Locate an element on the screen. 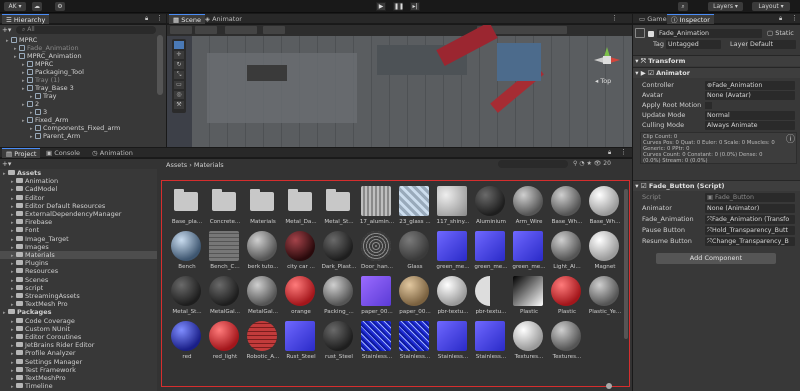 The height and width of the screenshot is (391, 800). tab-scene: ▦ Scene is located at coordinates (187, 19).